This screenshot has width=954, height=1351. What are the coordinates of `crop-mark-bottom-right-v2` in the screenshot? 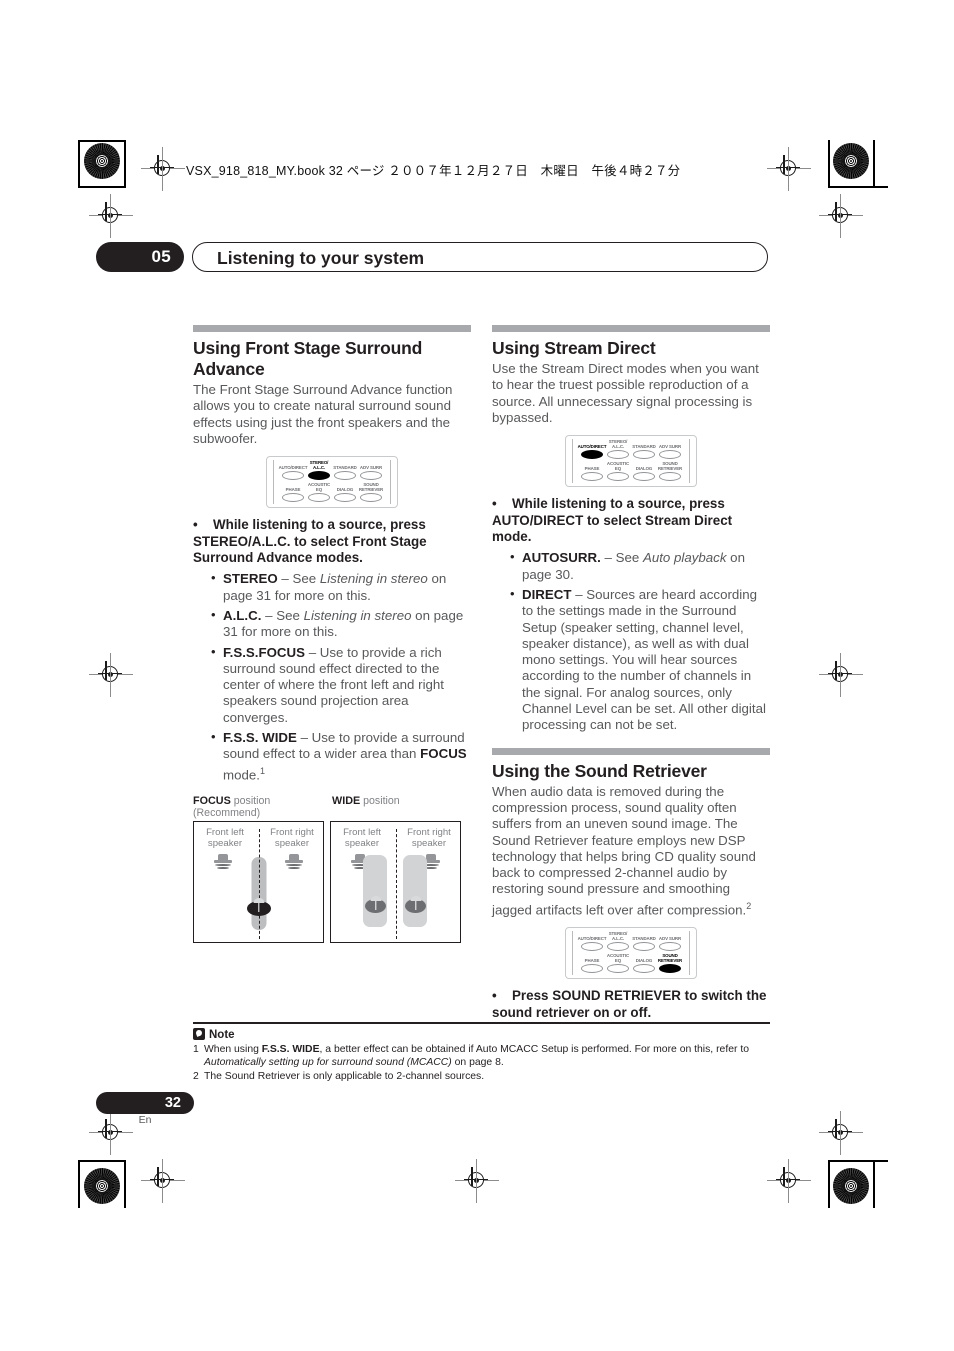 It's located at (874, 1184).